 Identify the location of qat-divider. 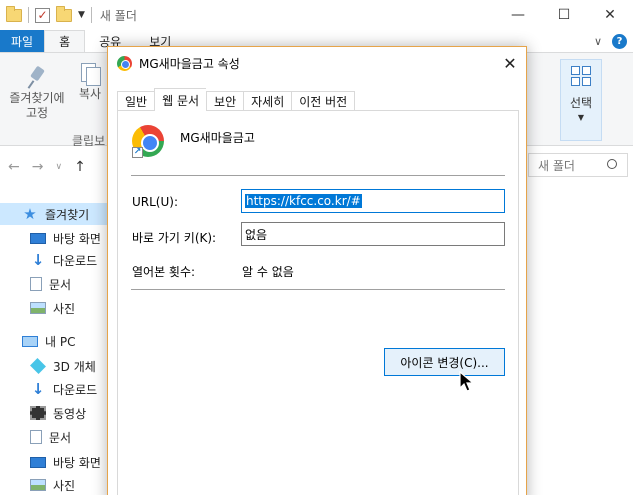
(28, 15).